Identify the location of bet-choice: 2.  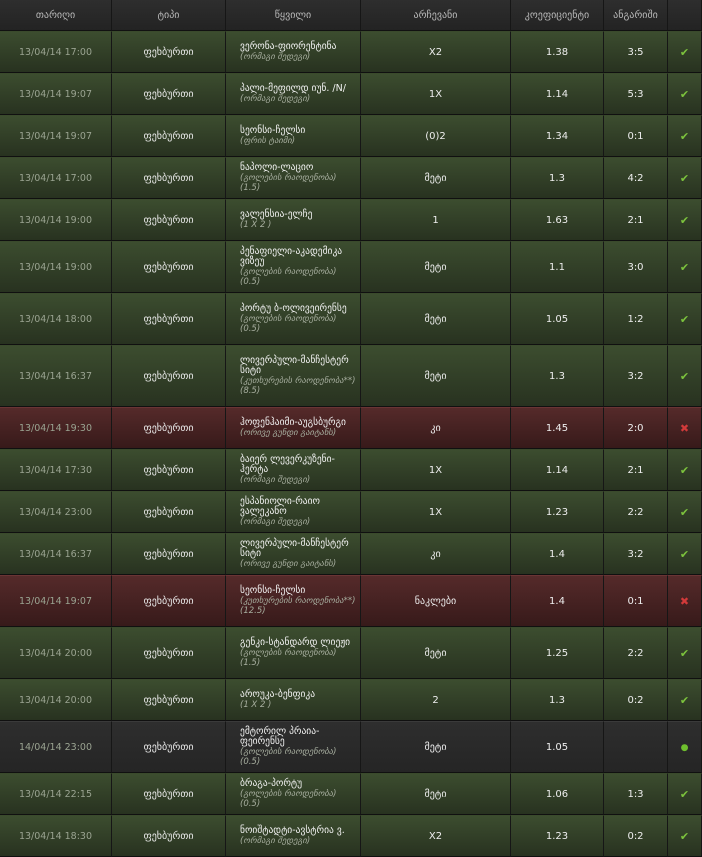
(436, 700).